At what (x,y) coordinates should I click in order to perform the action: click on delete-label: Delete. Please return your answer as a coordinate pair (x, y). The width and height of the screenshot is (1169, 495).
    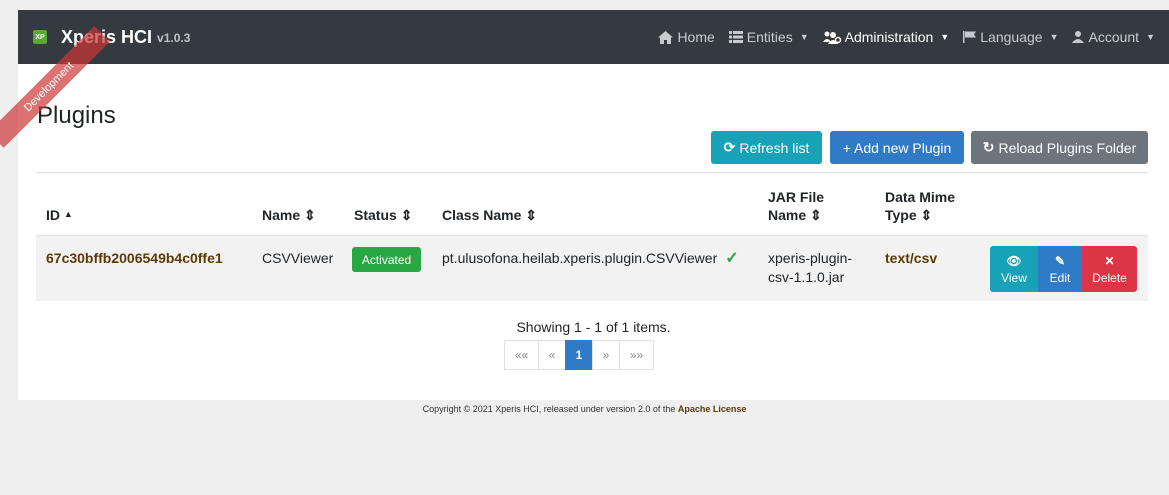
    Looking at the image, I should click on (1109, 277).